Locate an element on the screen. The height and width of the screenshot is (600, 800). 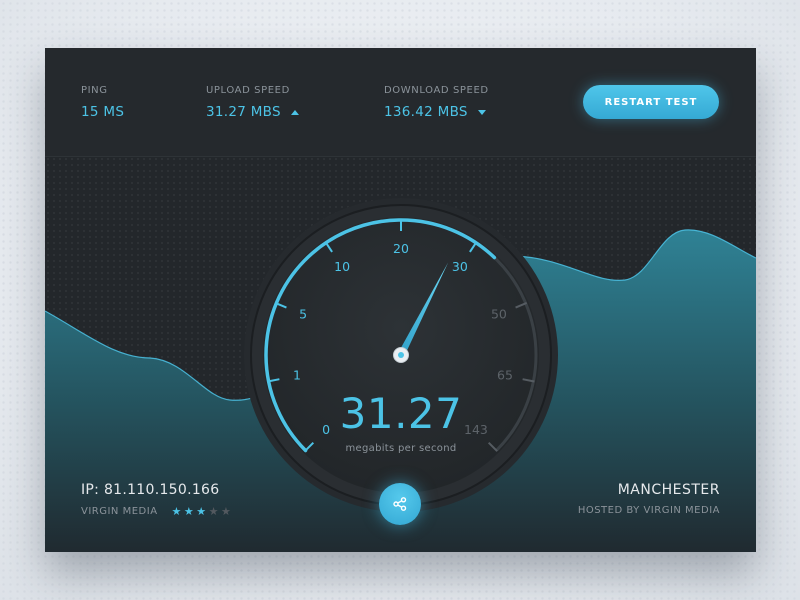
server-city: MANCHESTER is located at coordinates (668, 490).